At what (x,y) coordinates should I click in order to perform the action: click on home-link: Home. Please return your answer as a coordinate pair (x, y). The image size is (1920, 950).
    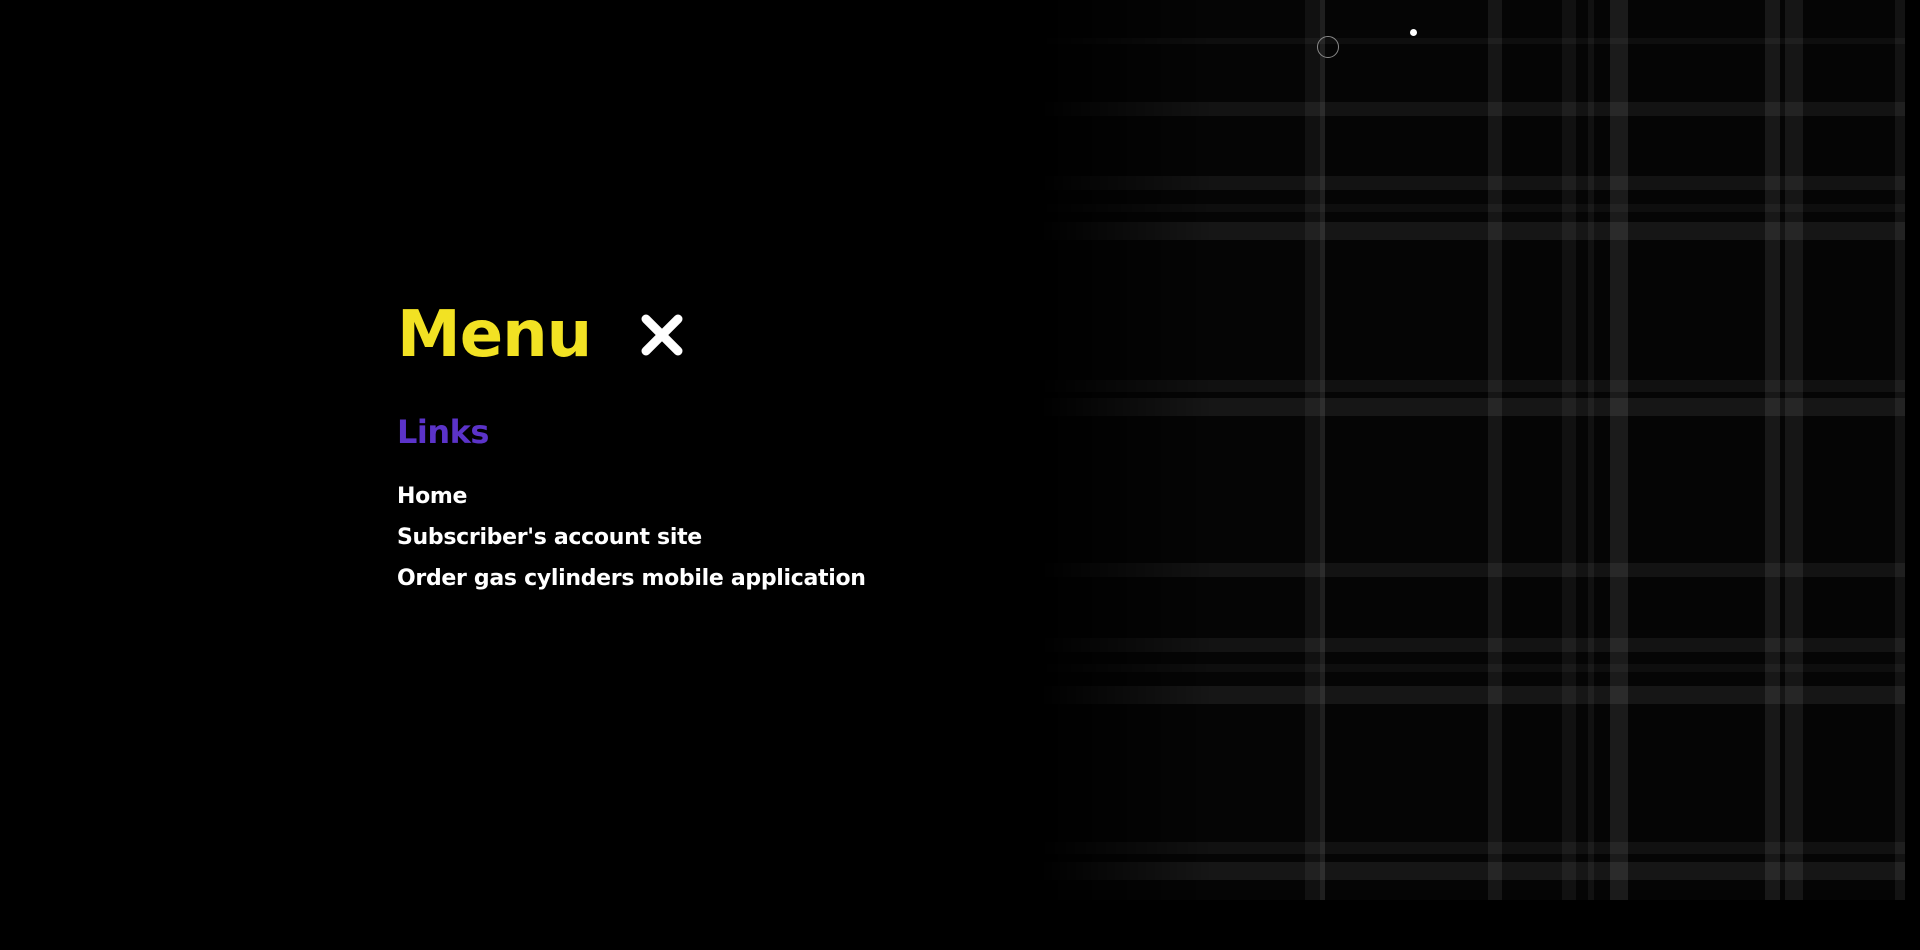
    Looking at the image, I should click on (432, 496).